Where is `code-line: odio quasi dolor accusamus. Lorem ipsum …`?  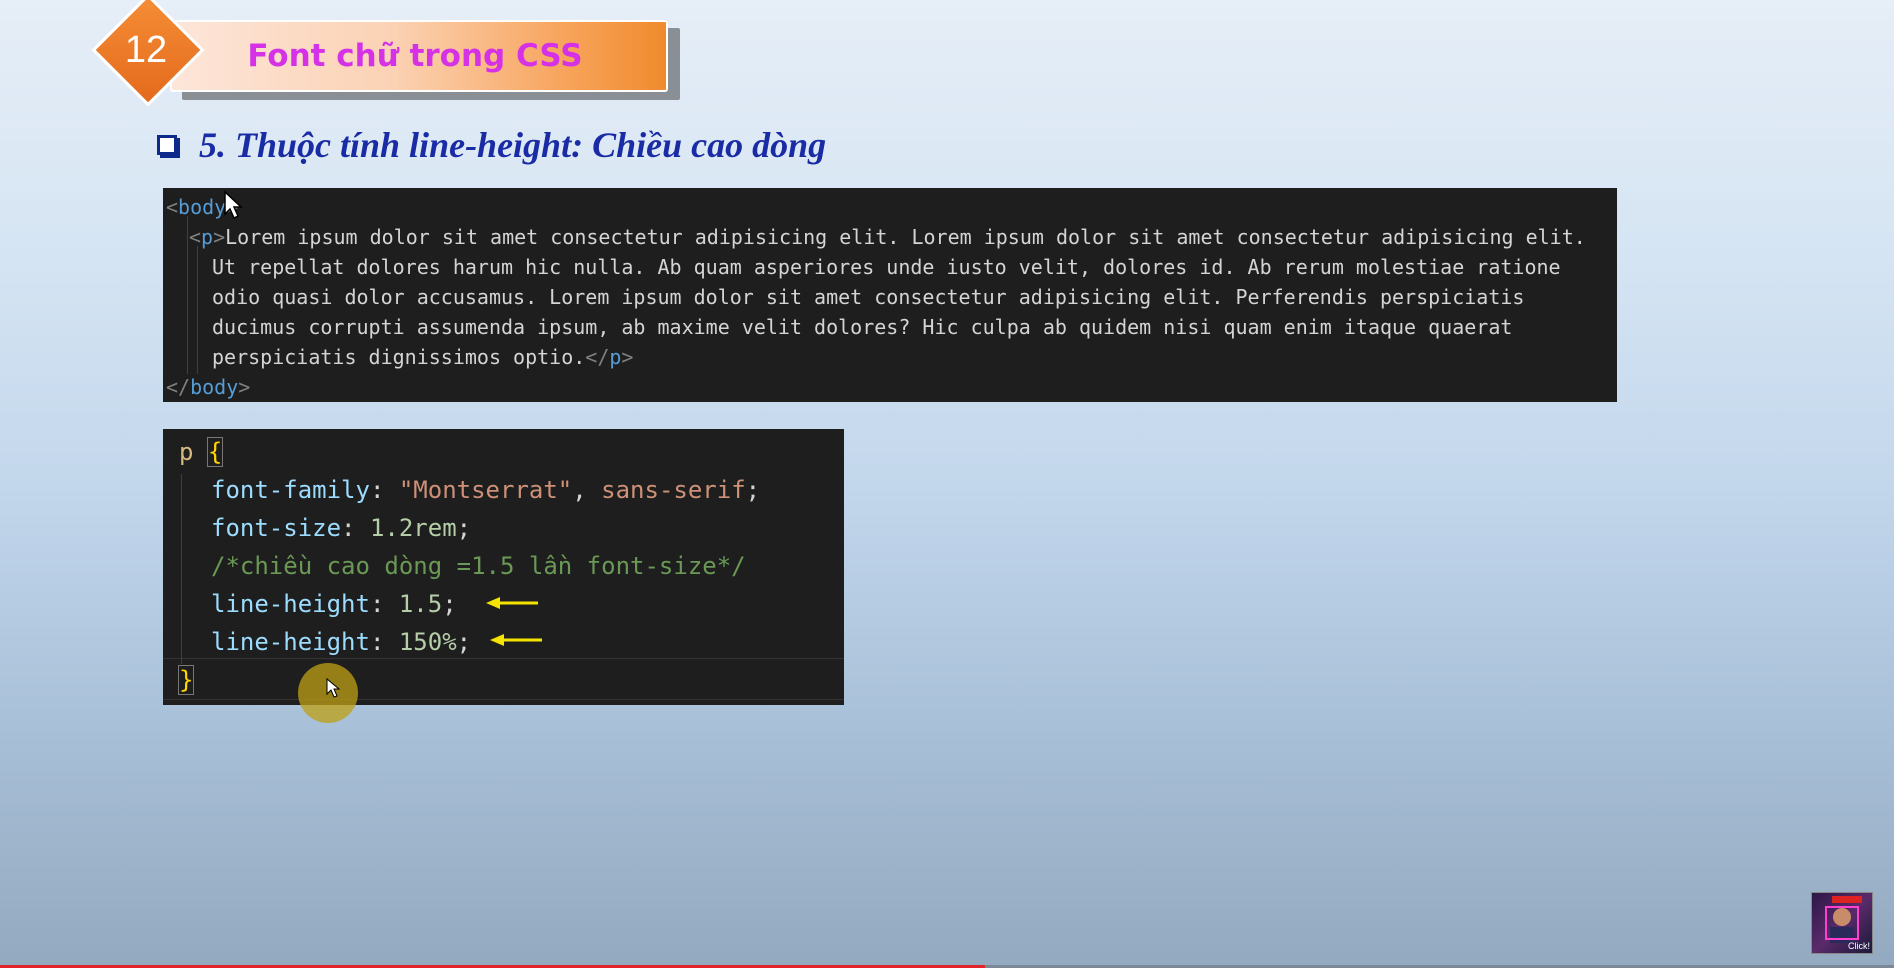
code-line: odio quasi dolor accusamus. Lorem ipsum … is located at coordinates (868, 297).